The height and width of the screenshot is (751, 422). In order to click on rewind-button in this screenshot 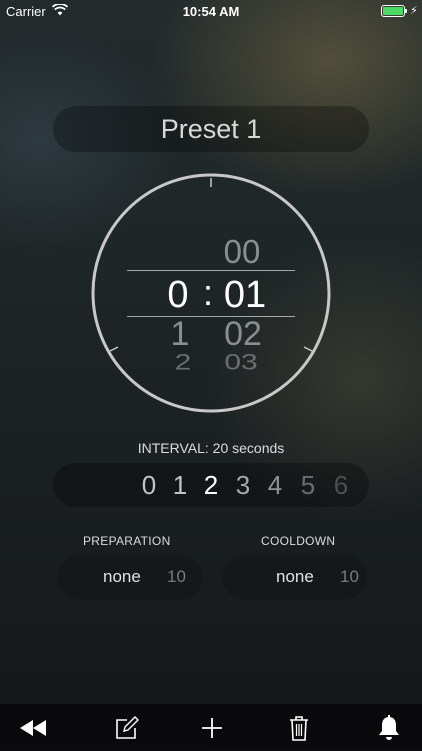, I will do `click(33, 727)`.